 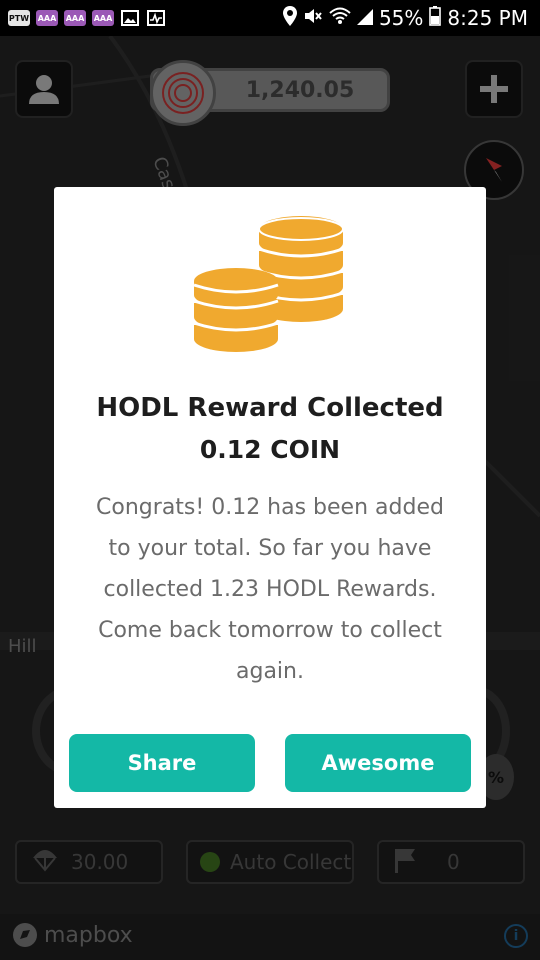 What do you see at coordinates (378, 763) in the screenshot?
I see `awesome-button: Awesome` at bounding box center [378, 763].